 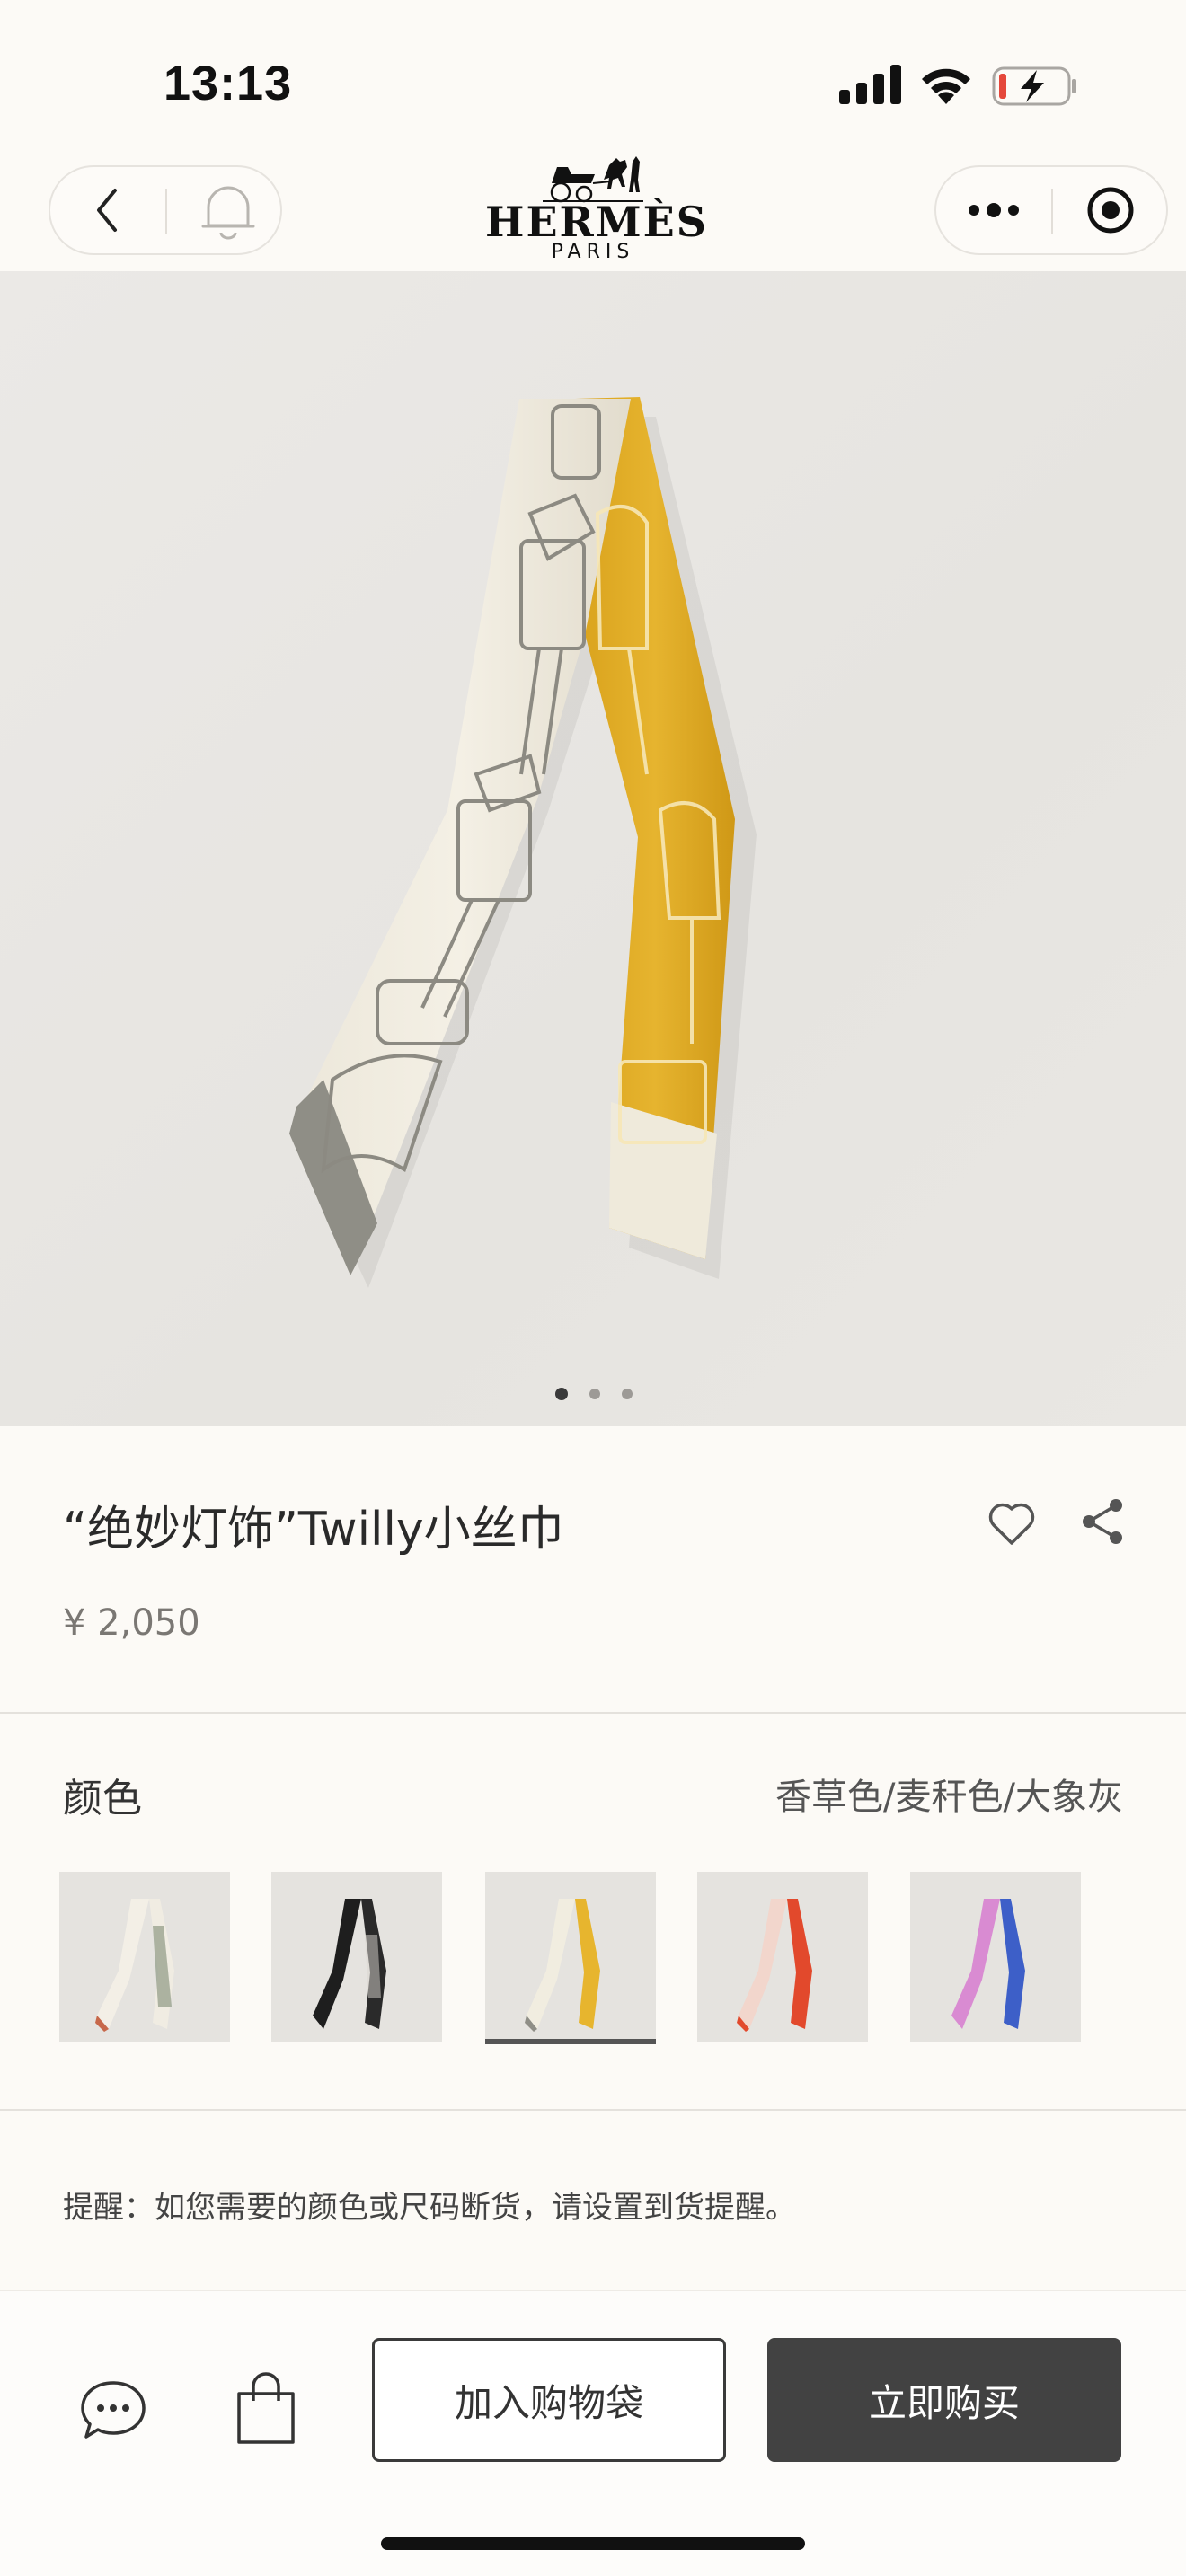 I want to click on share-icon, so click(x=1102, y=1521).